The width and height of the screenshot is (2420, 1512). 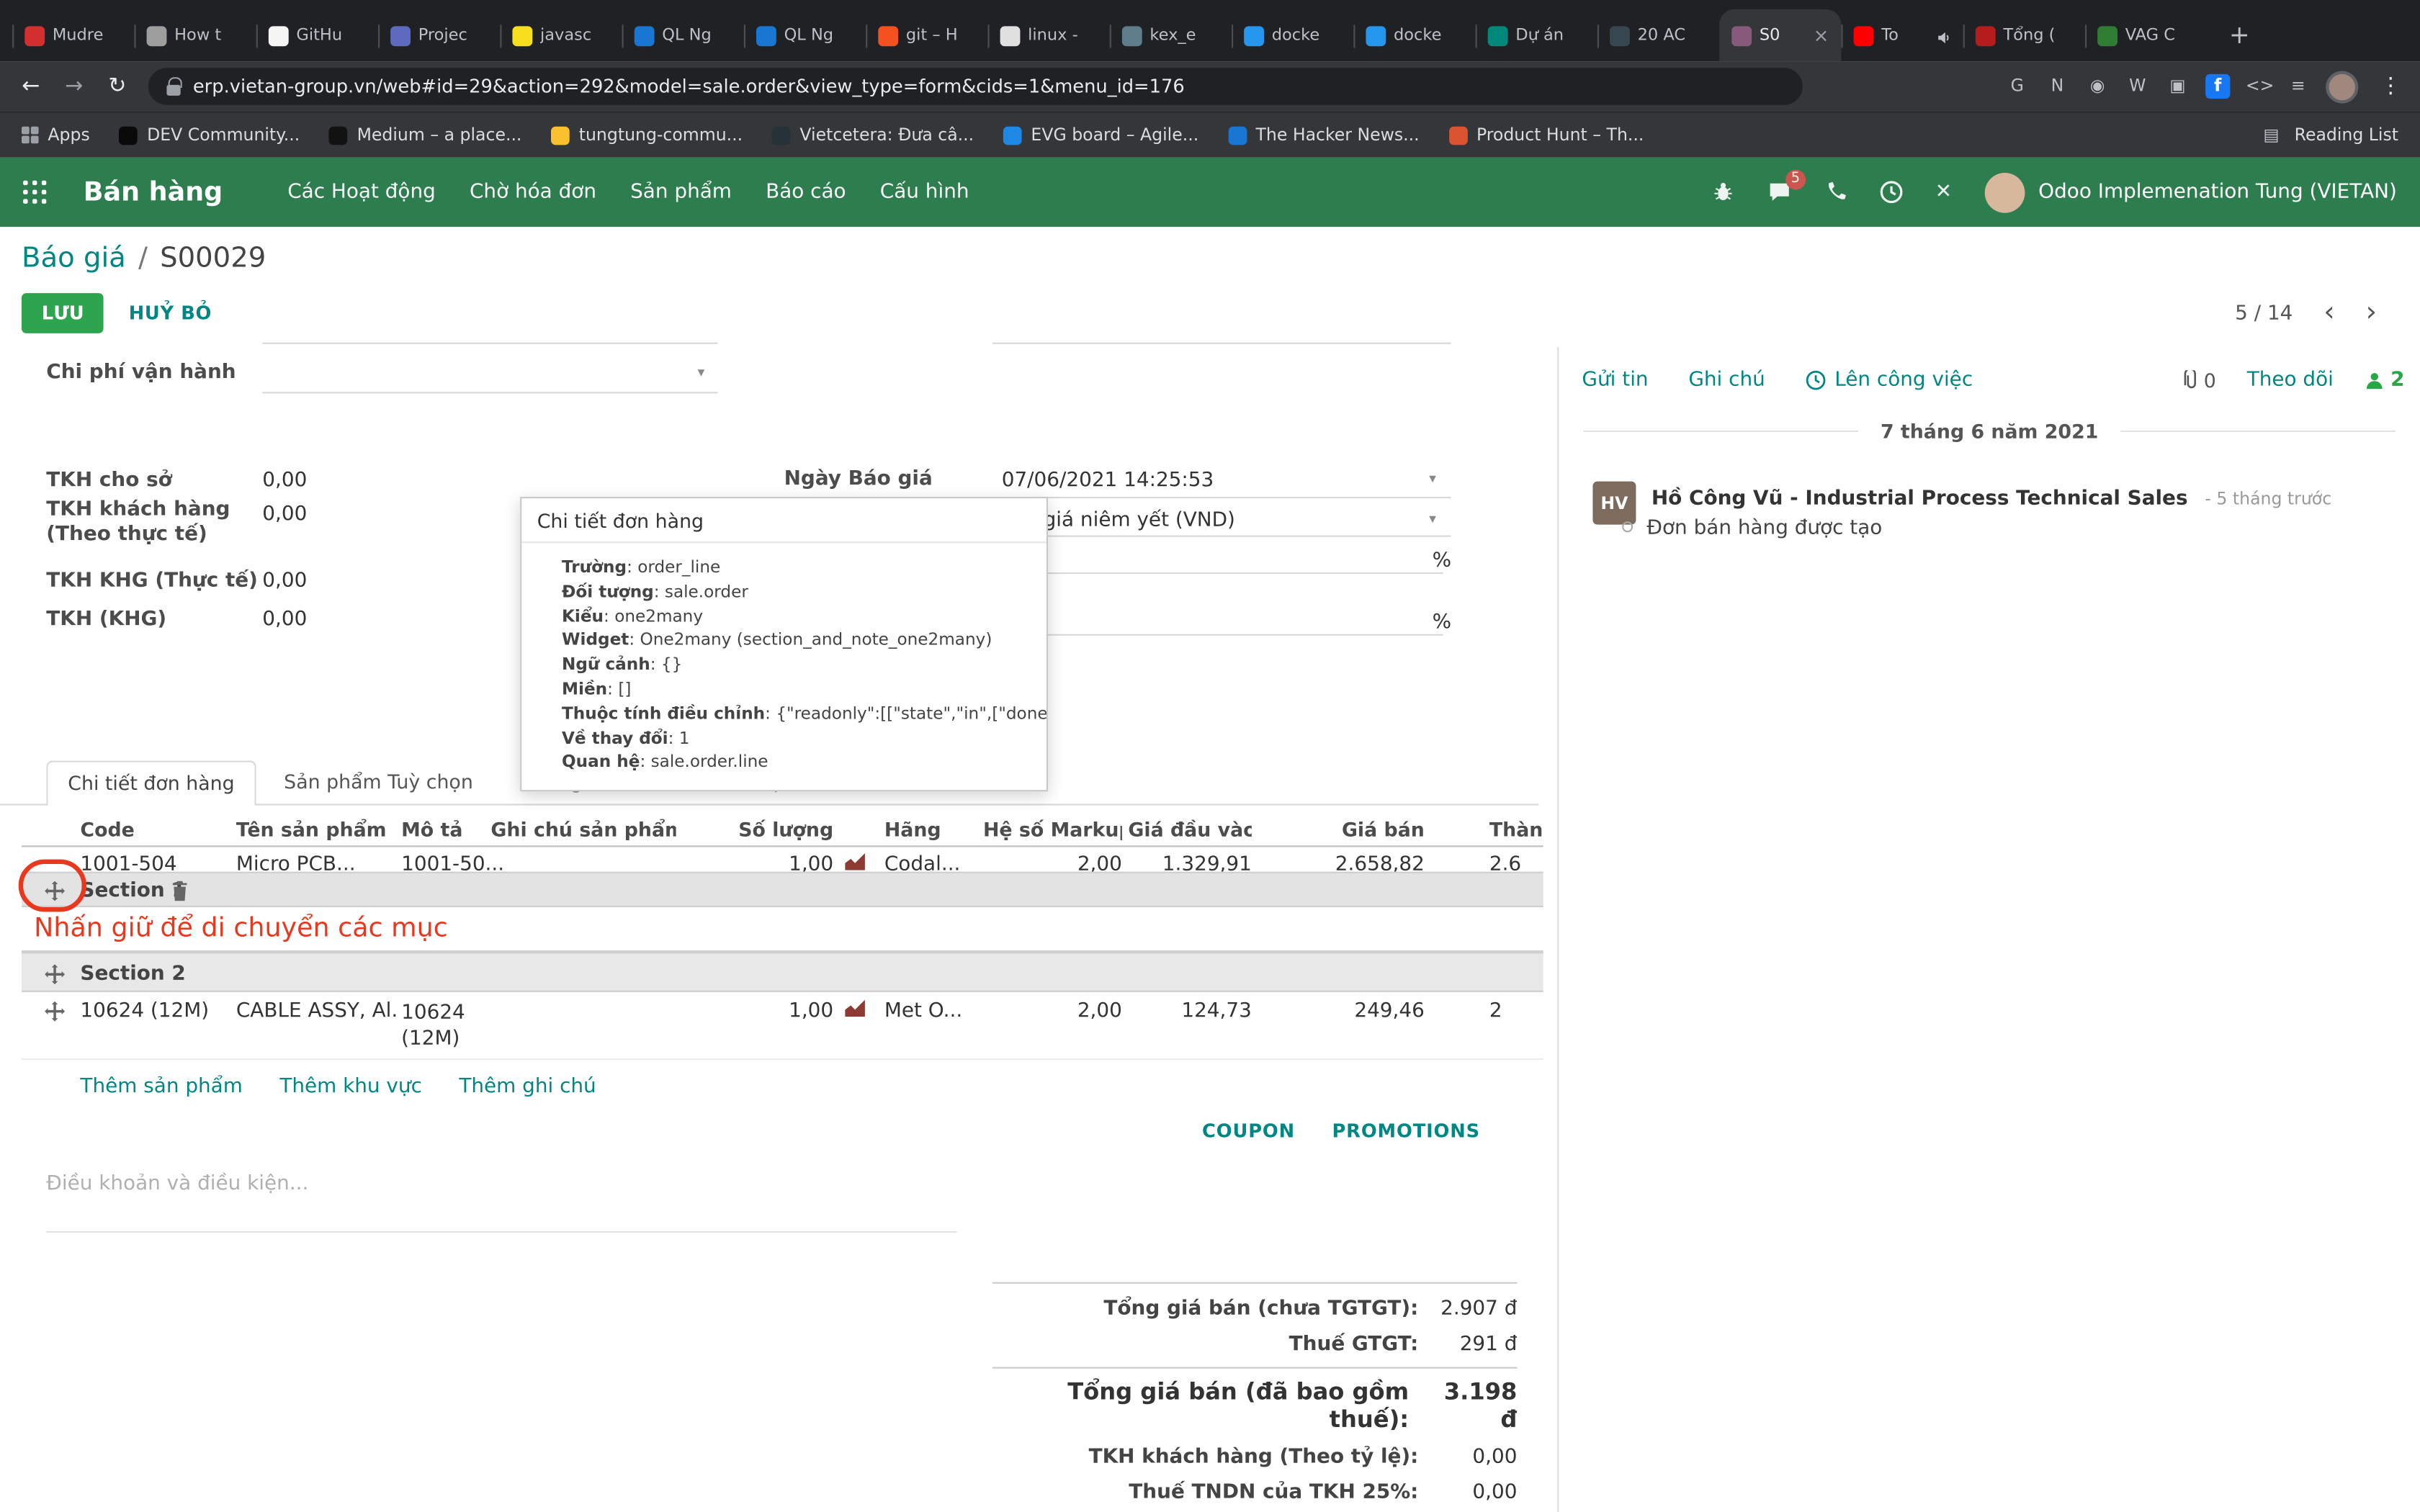 What do you see at coordinates (1836, 192) in the screenshot?
I see `call-icon` at bounding box center [1836, 192].